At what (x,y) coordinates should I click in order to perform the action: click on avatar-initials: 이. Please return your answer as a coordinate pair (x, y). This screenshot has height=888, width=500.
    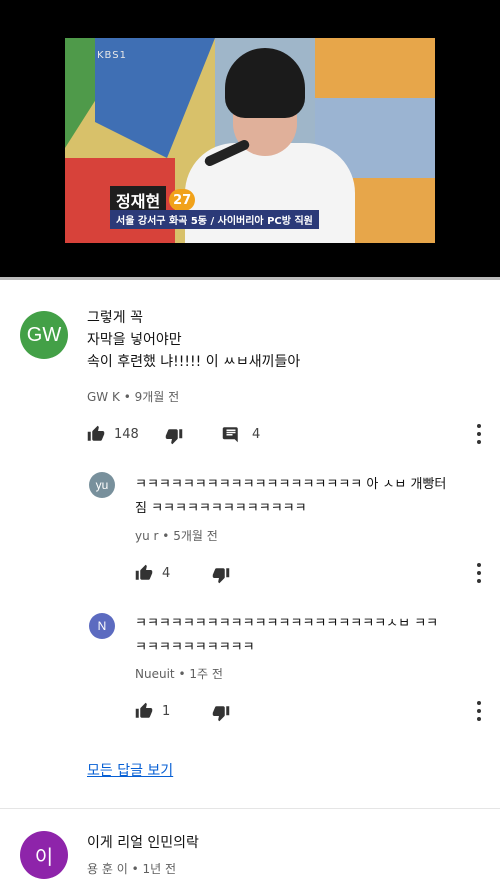
    Looking at the image, I should click on (44, 857).